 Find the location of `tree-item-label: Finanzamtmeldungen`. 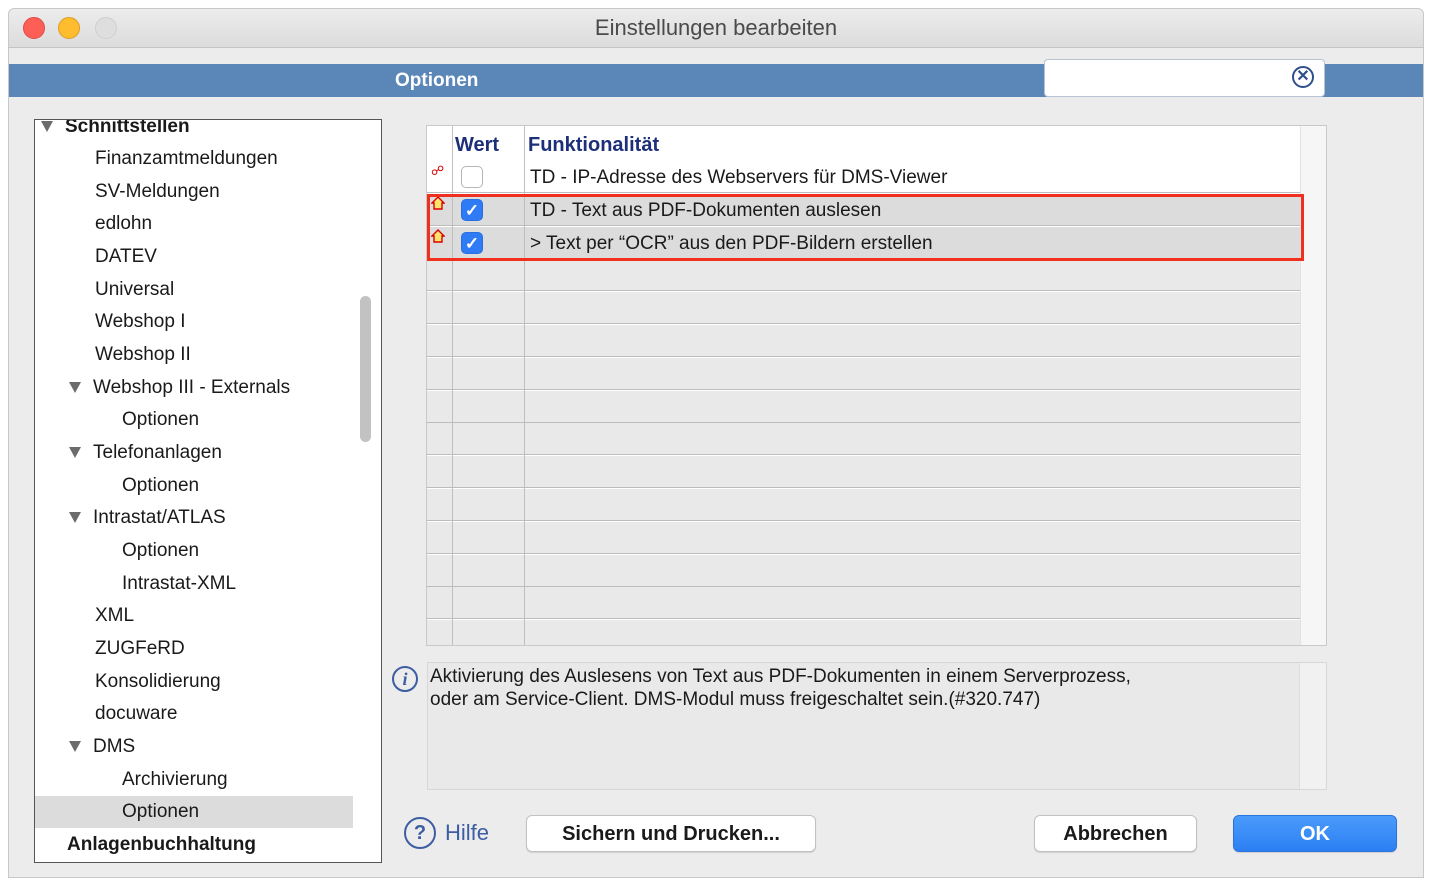

tree-item-label: Finanzamtmeldungen is located at coordinates (186, 158).